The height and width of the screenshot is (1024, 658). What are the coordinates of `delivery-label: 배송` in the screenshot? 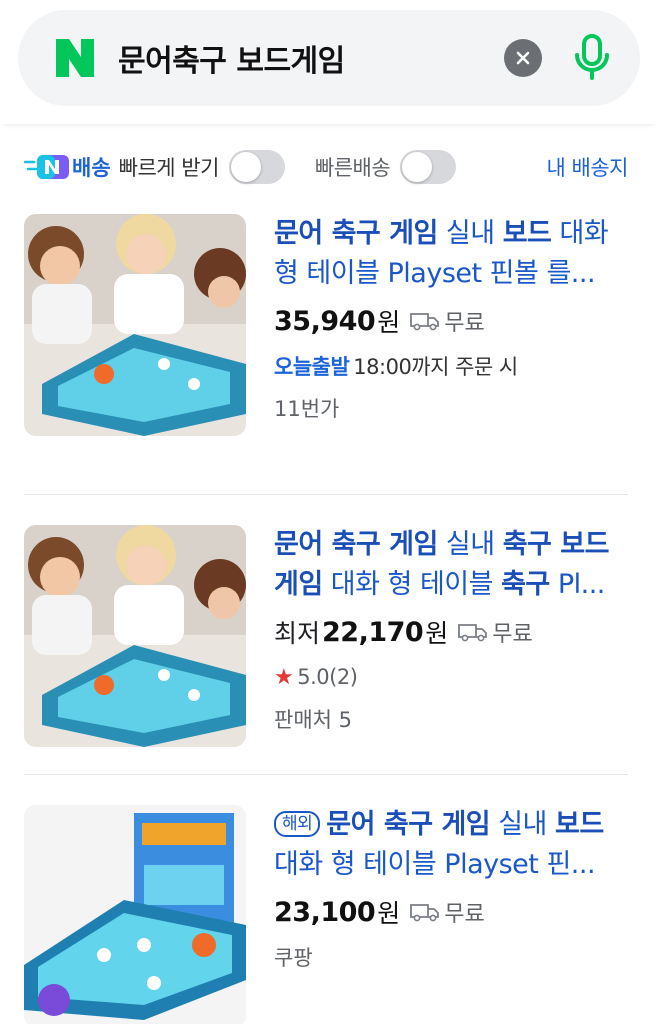 It's located at (91, 168).